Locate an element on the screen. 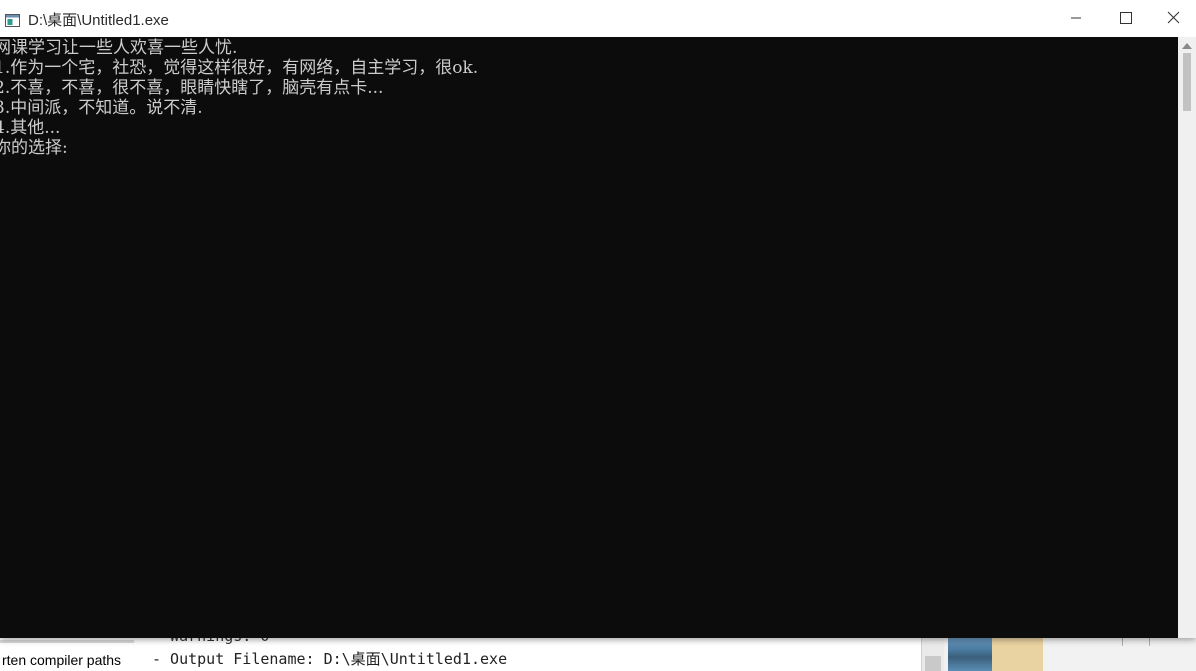  compile-log-scrollbar is located at coordinates (932, 653).